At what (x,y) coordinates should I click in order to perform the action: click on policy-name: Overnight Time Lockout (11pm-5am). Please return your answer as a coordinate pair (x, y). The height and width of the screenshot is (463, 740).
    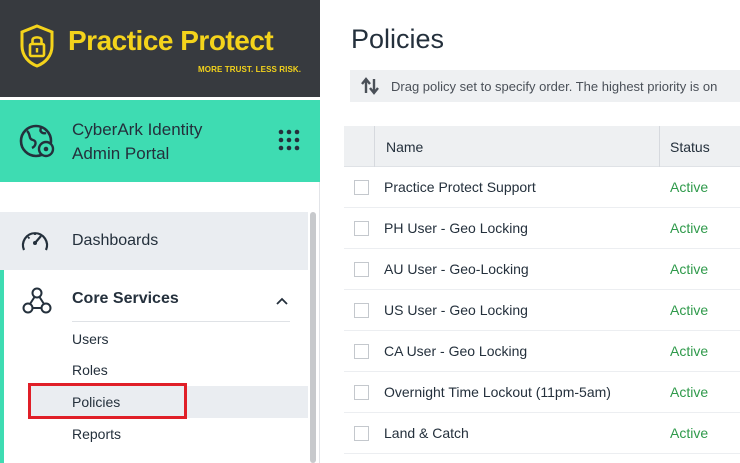
    Looking at the image, I should click on (497, 392).